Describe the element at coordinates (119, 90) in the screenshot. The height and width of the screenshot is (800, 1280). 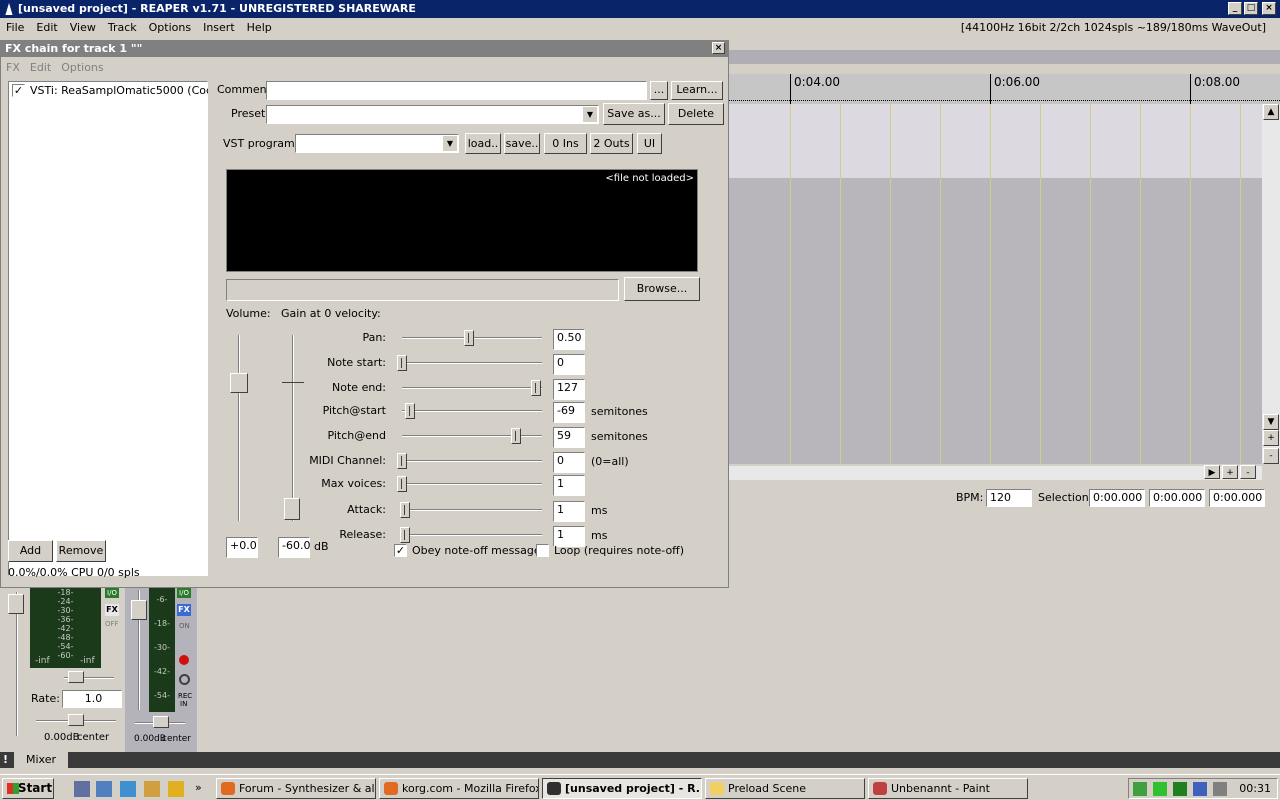
I see `plugin-entry: VSTi: ReaSamplOmatic5000 (Cockos` at that location.